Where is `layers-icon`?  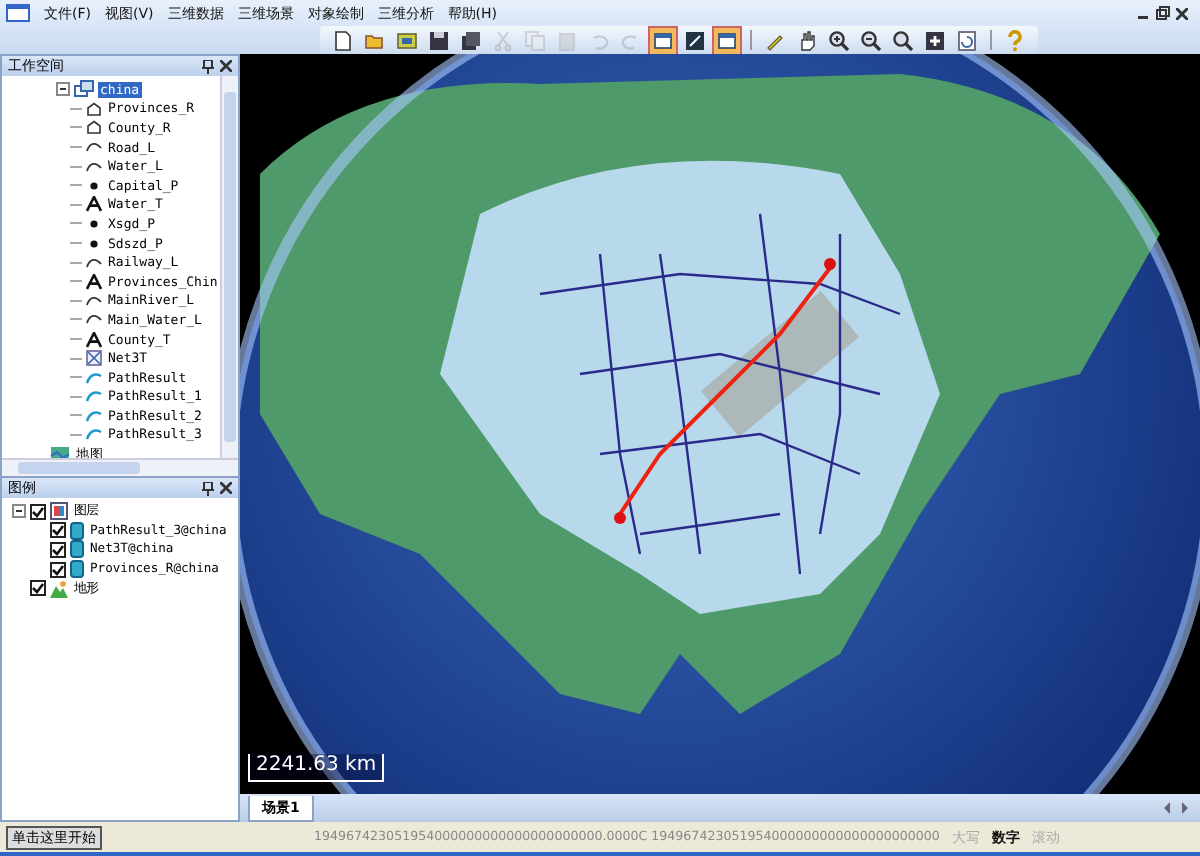 layers-icon is located at coordinates (59, 511).